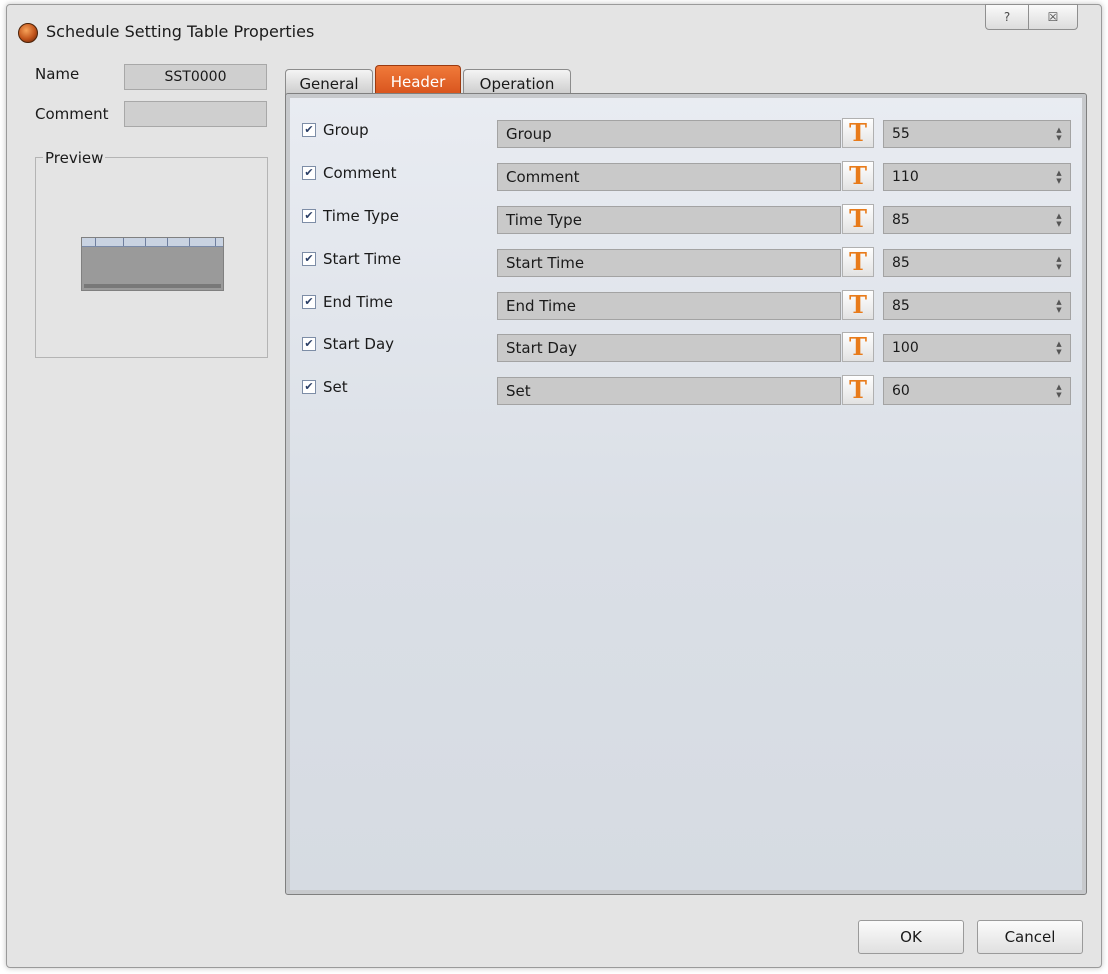 Image resolution: width=1108 pixels, height=974 pixels. What do you see at coordinates (309, 344) in the screenshot?
I see `start-day-checkbox: ✔` at bounding box center [309, 344].